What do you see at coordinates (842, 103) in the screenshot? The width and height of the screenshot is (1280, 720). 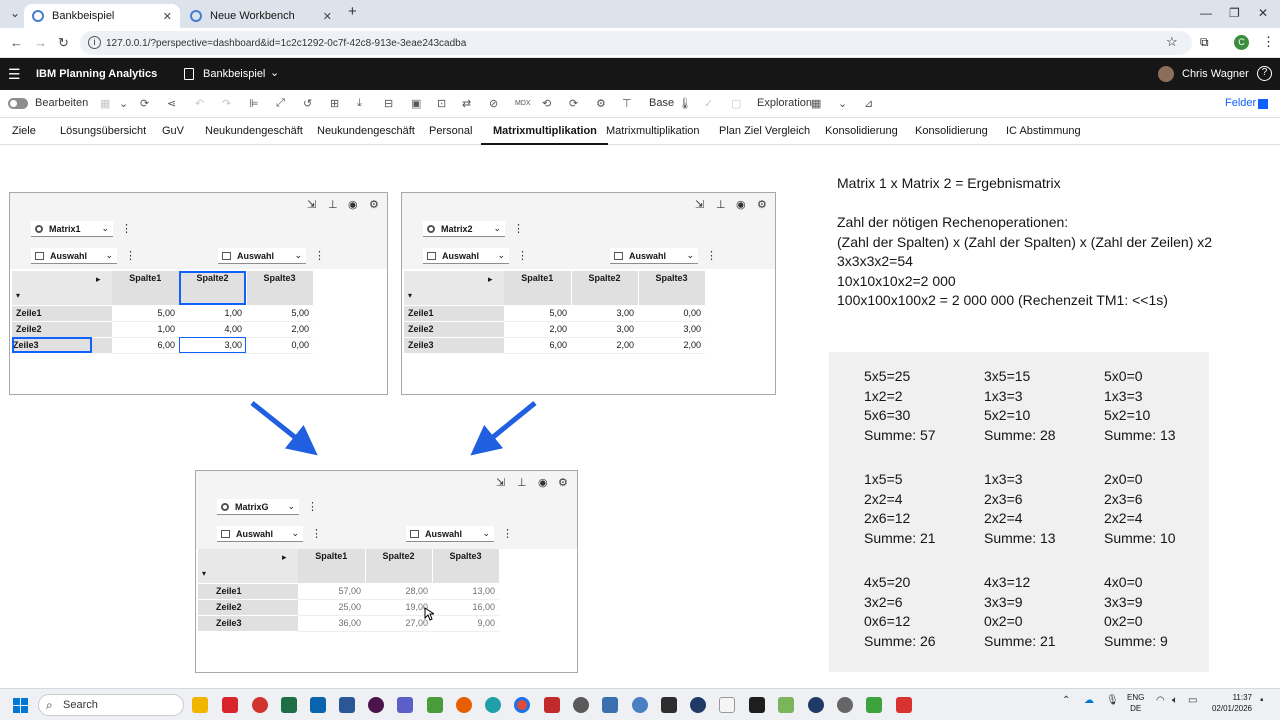 I see `view-chevron-icon: ⌄` at bounding box center [842, 103].